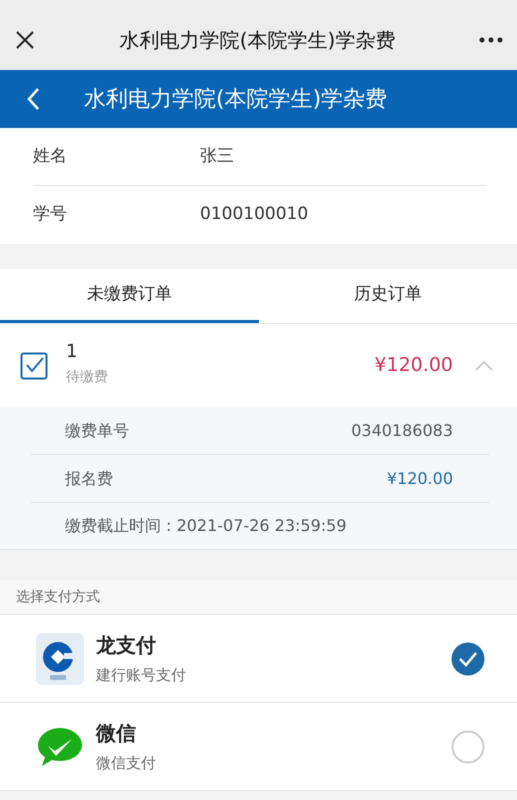  What do you see at coordinates (491, 40) in the screenshot?
I see `more-icon` at bounding box center [491, 40].